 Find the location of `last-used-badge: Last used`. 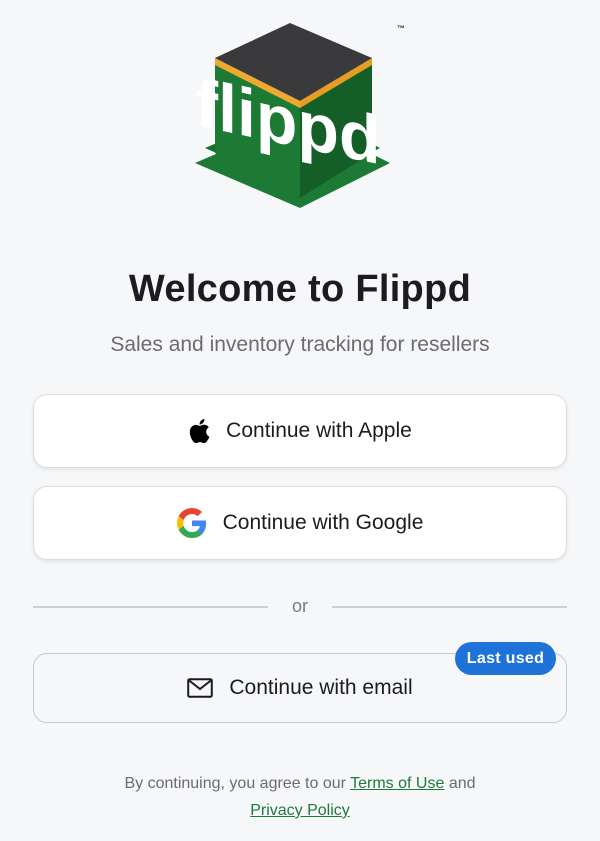

last-used-badge: Last used is located at coordinates (505, 658).